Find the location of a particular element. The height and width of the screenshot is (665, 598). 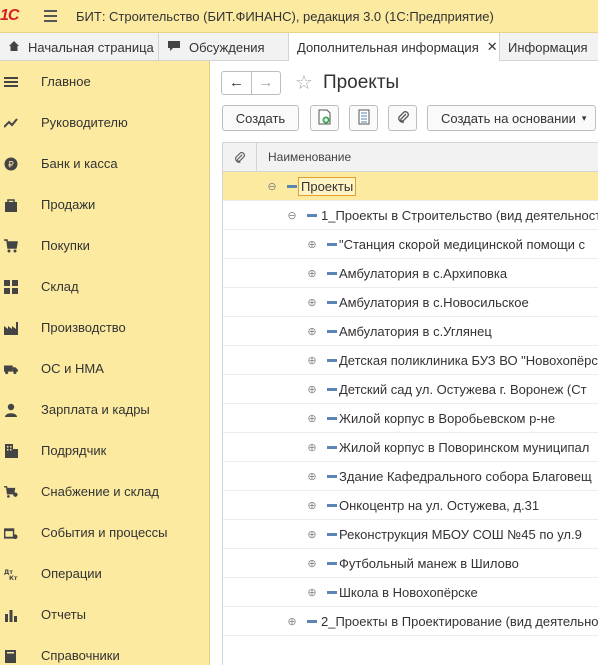

table-row: ⊕ Амбулатория в с.Новосильское is located at coordinates (410, 302).